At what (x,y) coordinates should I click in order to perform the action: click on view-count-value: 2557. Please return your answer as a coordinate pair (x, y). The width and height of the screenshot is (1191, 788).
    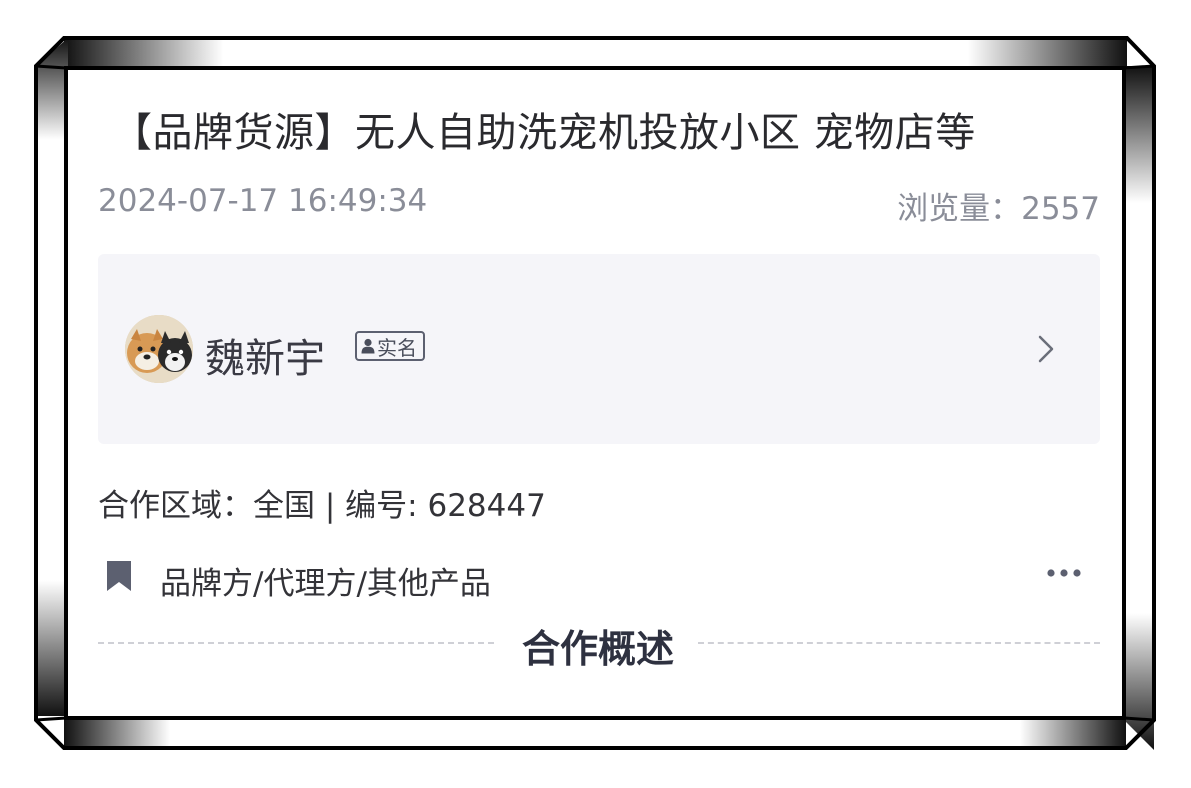
    Looking at the image, I should click on (1060, 209).